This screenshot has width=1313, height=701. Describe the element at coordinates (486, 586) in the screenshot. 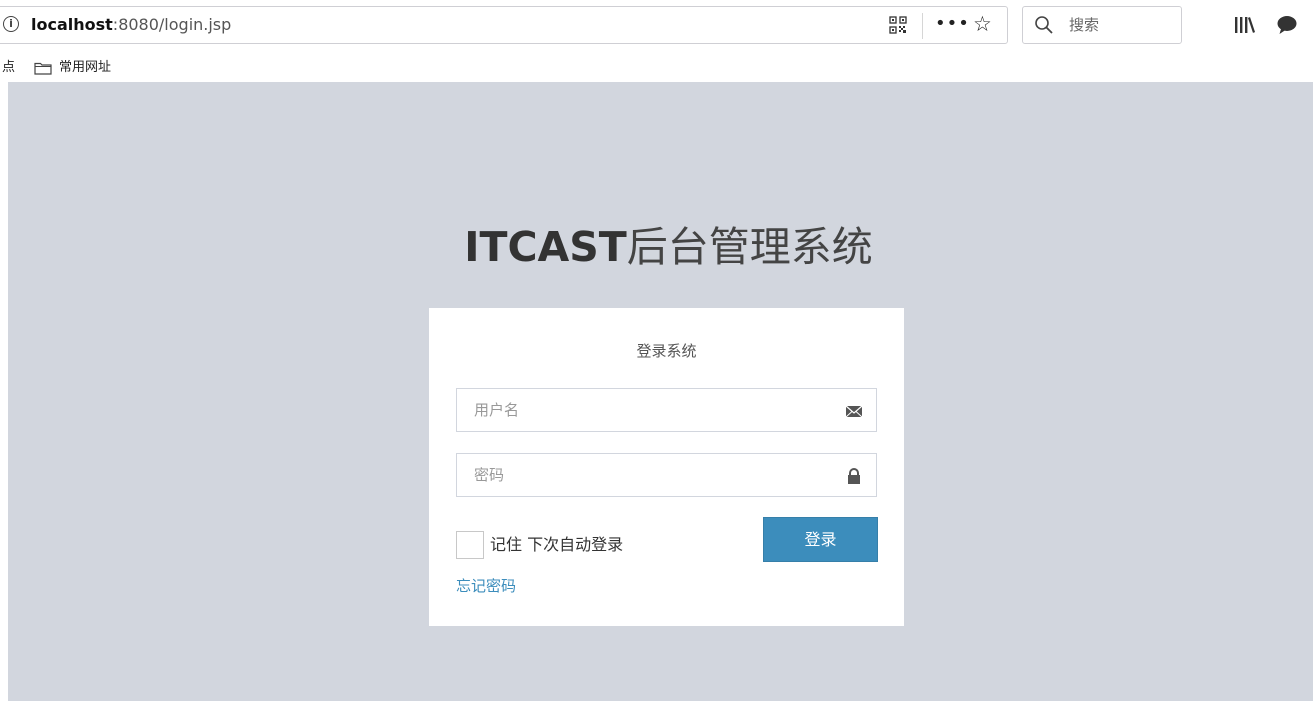

I see `forgot-password-link: 忘记密码` at that location.